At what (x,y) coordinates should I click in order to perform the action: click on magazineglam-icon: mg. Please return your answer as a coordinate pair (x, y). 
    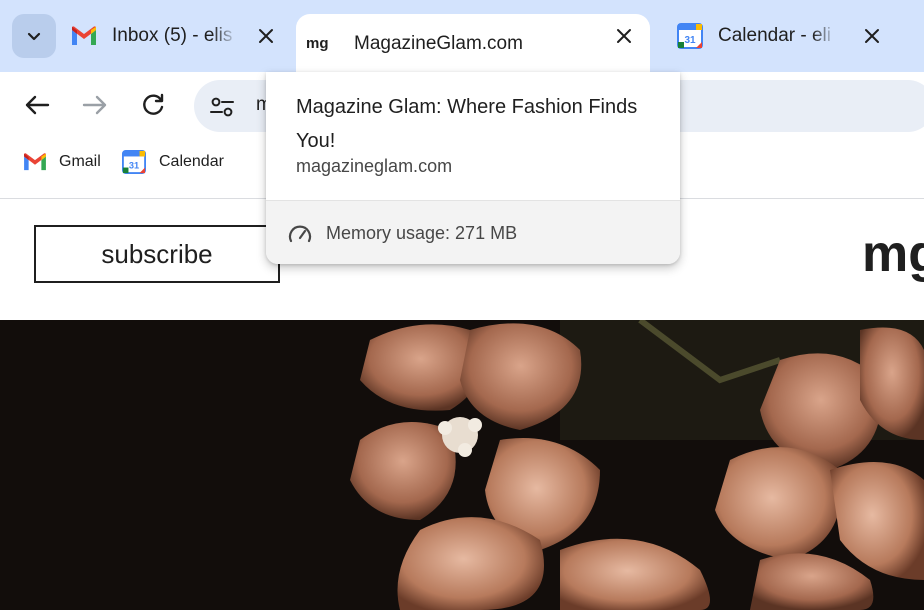
    Looking at the image, I should click on (323, 44).